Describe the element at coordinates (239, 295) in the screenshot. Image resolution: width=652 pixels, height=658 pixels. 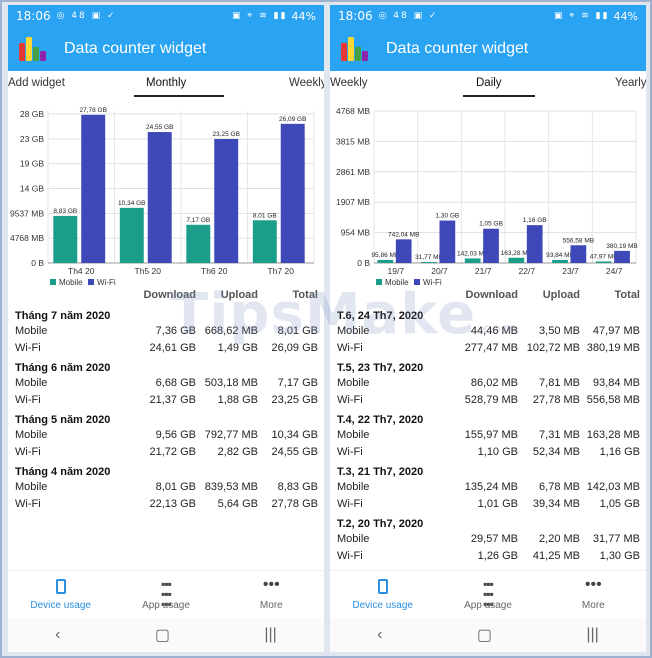
I see `header-upload: Upload` at that location.